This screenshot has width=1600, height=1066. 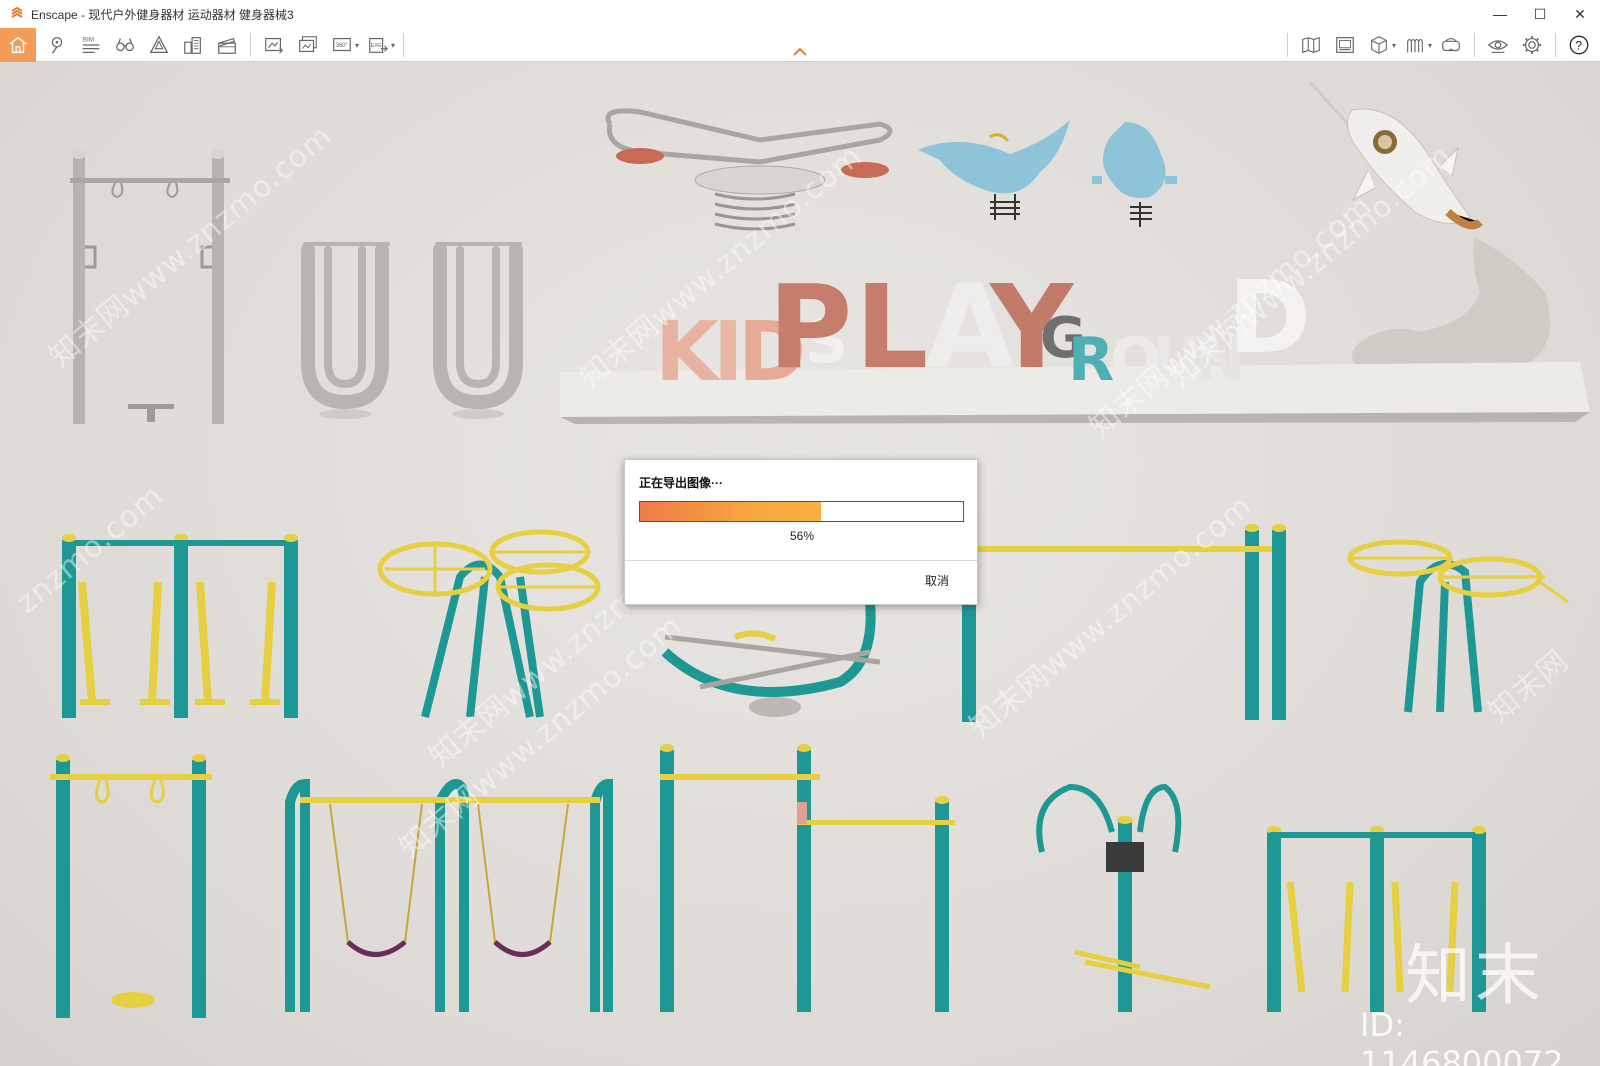 I want to click on help-icon: ?, so click(x=1579, y=45).